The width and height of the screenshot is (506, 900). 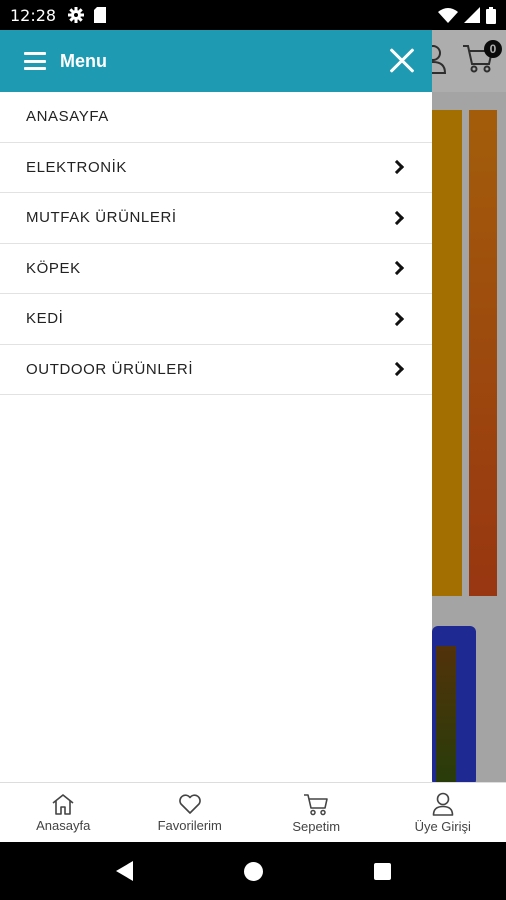 What do you see at coordinates (63, 804) in the screenshot?
I see `home-icon` at bounding box center [63, 804].